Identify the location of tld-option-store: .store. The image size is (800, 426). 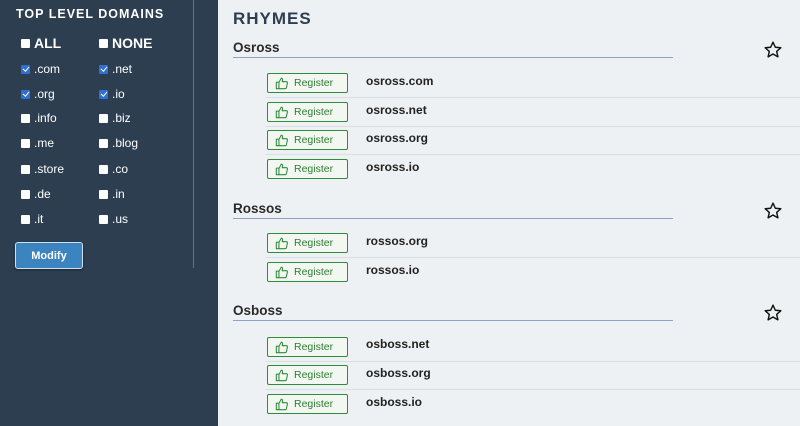
(42, 169).